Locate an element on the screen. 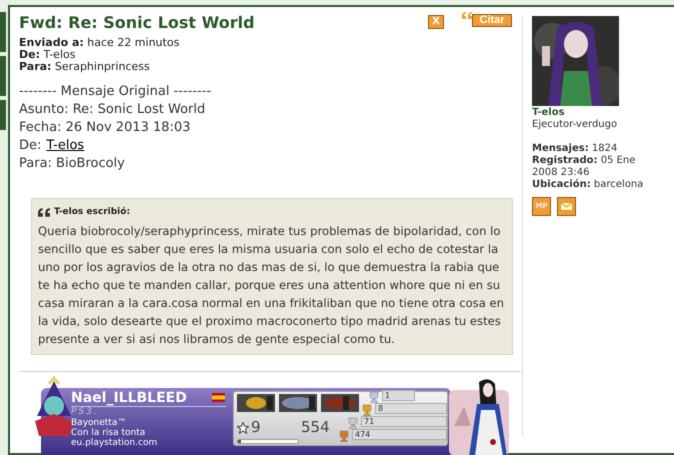  user-rank: Ejecutor-verdugo is located at coordinates (575, 125).